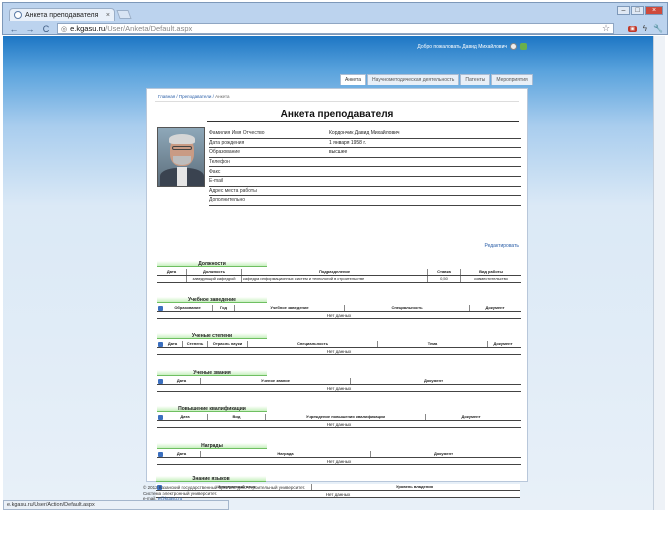 This screenshot has width=672, height=538. What do you see at coordinates (353, 79) in the screenshot?
I see `tab-anketa: Анкета` at bounding box center [353, 79].